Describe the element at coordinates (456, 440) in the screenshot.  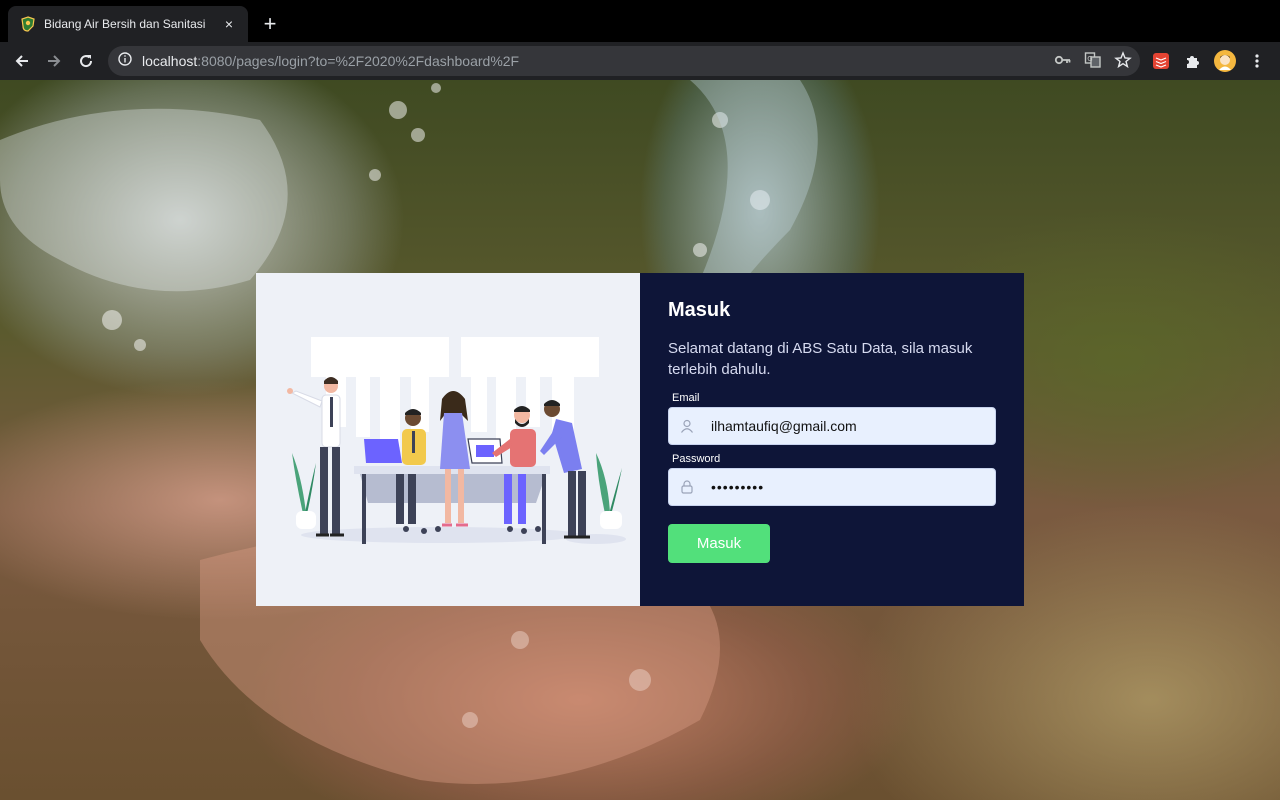
I see `team-meeting-illustration` at that location.